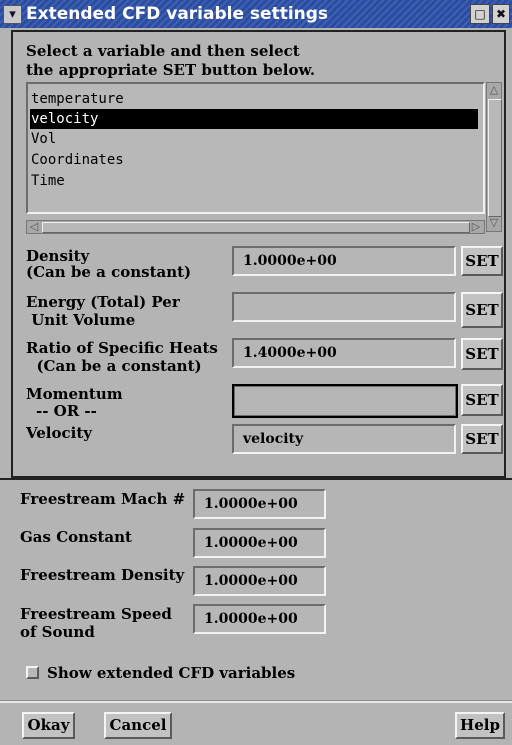 This screenshot has width=512, height=745. I want to click on velocity-field: velocity, so click(344, 439).